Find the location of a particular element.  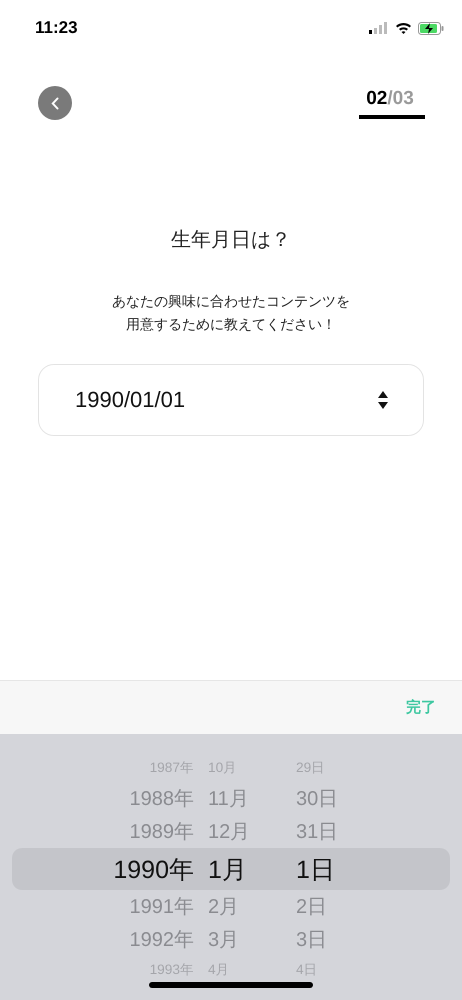

day-option: 1日 is located at coordinates (308, 869).